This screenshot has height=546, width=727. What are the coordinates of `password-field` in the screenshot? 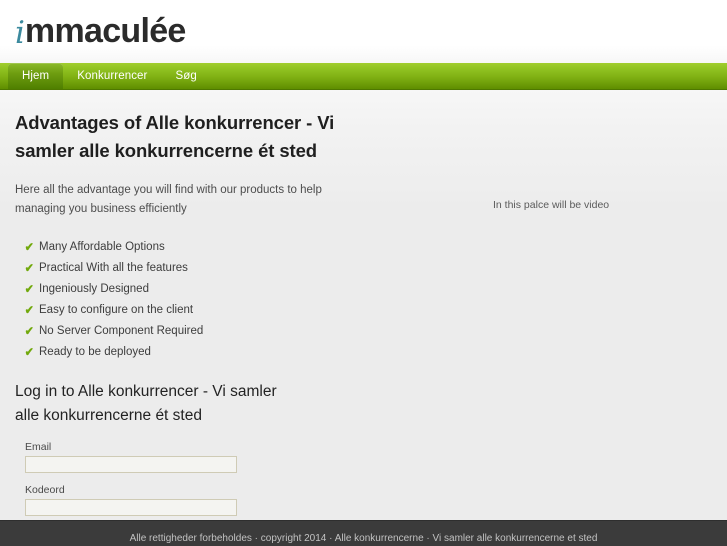 It's located at (131, 507).